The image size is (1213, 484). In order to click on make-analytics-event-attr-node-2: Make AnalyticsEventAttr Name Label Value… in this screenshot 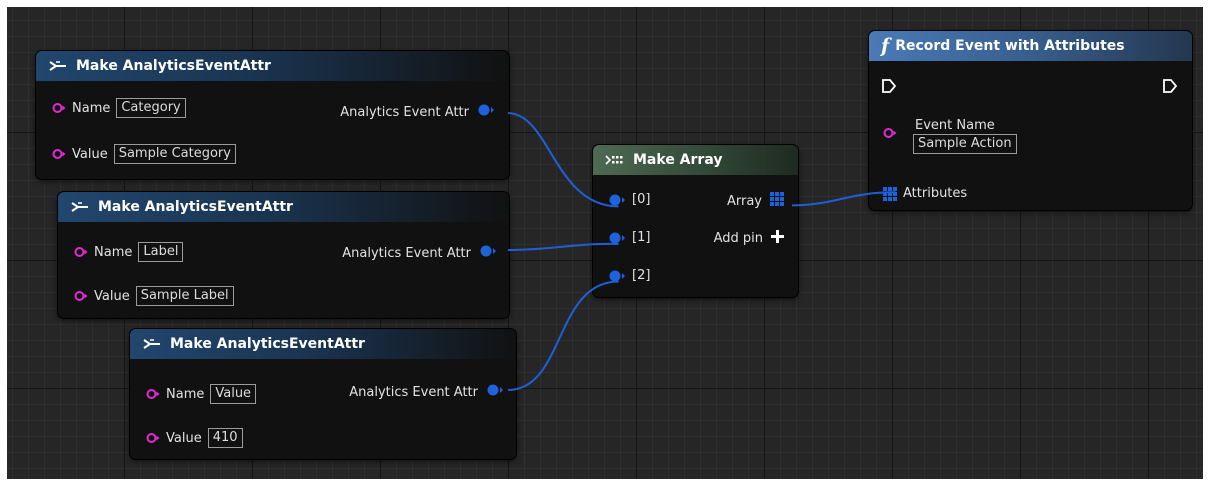, I will do `click(283, 255)`.